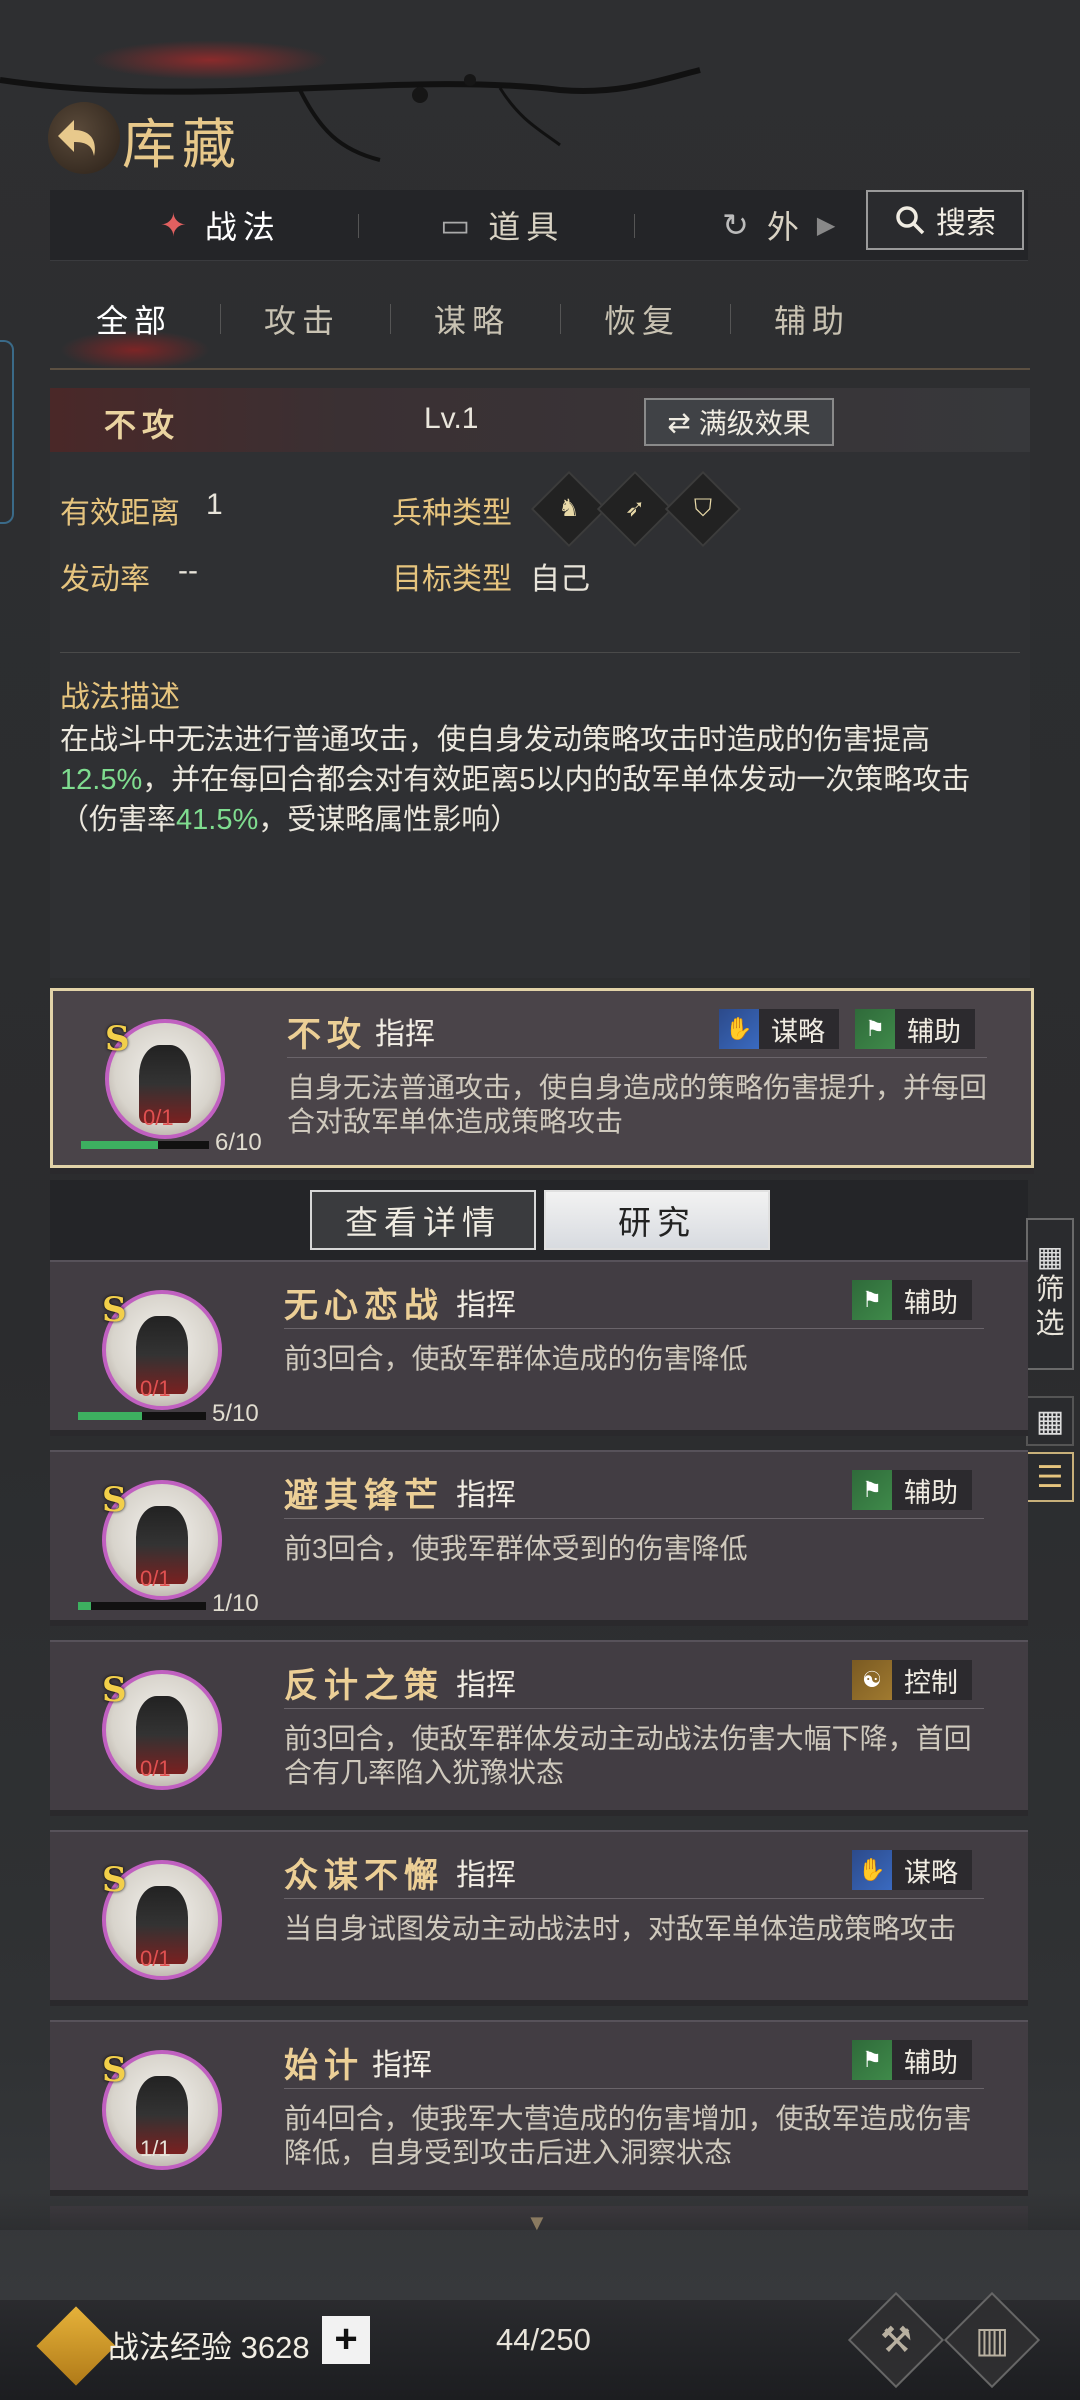 The height and width of the screenshot is (2400, 1080). I want to click on filter-button: ▦ 筛选, so click(1050, 1294).